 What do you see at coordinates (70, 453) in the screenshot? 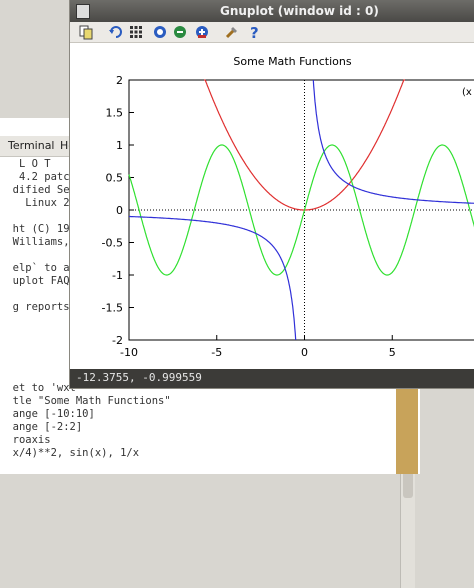
I see `terminal-line: x/4)**2, sin(x), 1/x` at bounding box center [70, 453].